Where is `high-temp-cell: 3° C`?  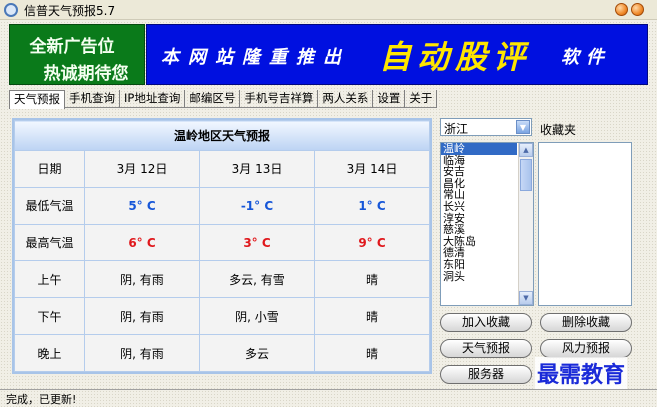 high-temp-cell: 3° C is located at coordinates (257, 242).